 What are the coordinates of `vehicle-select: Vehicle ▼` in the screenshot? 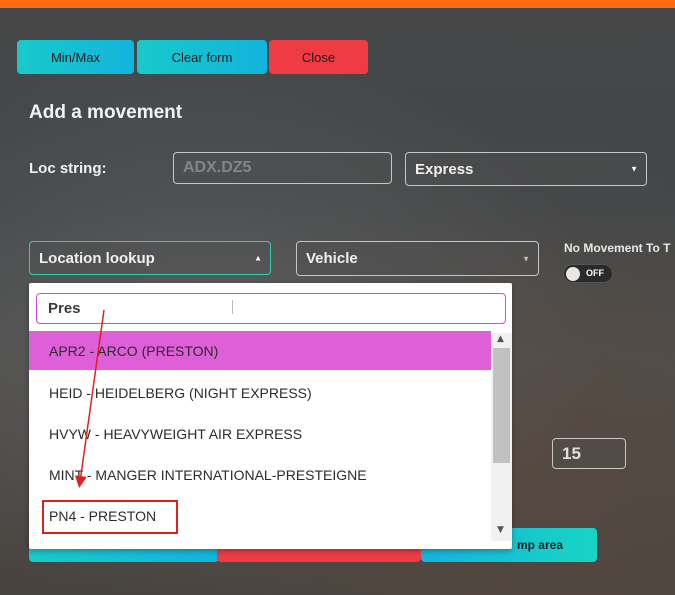 It's located at (417, 258).